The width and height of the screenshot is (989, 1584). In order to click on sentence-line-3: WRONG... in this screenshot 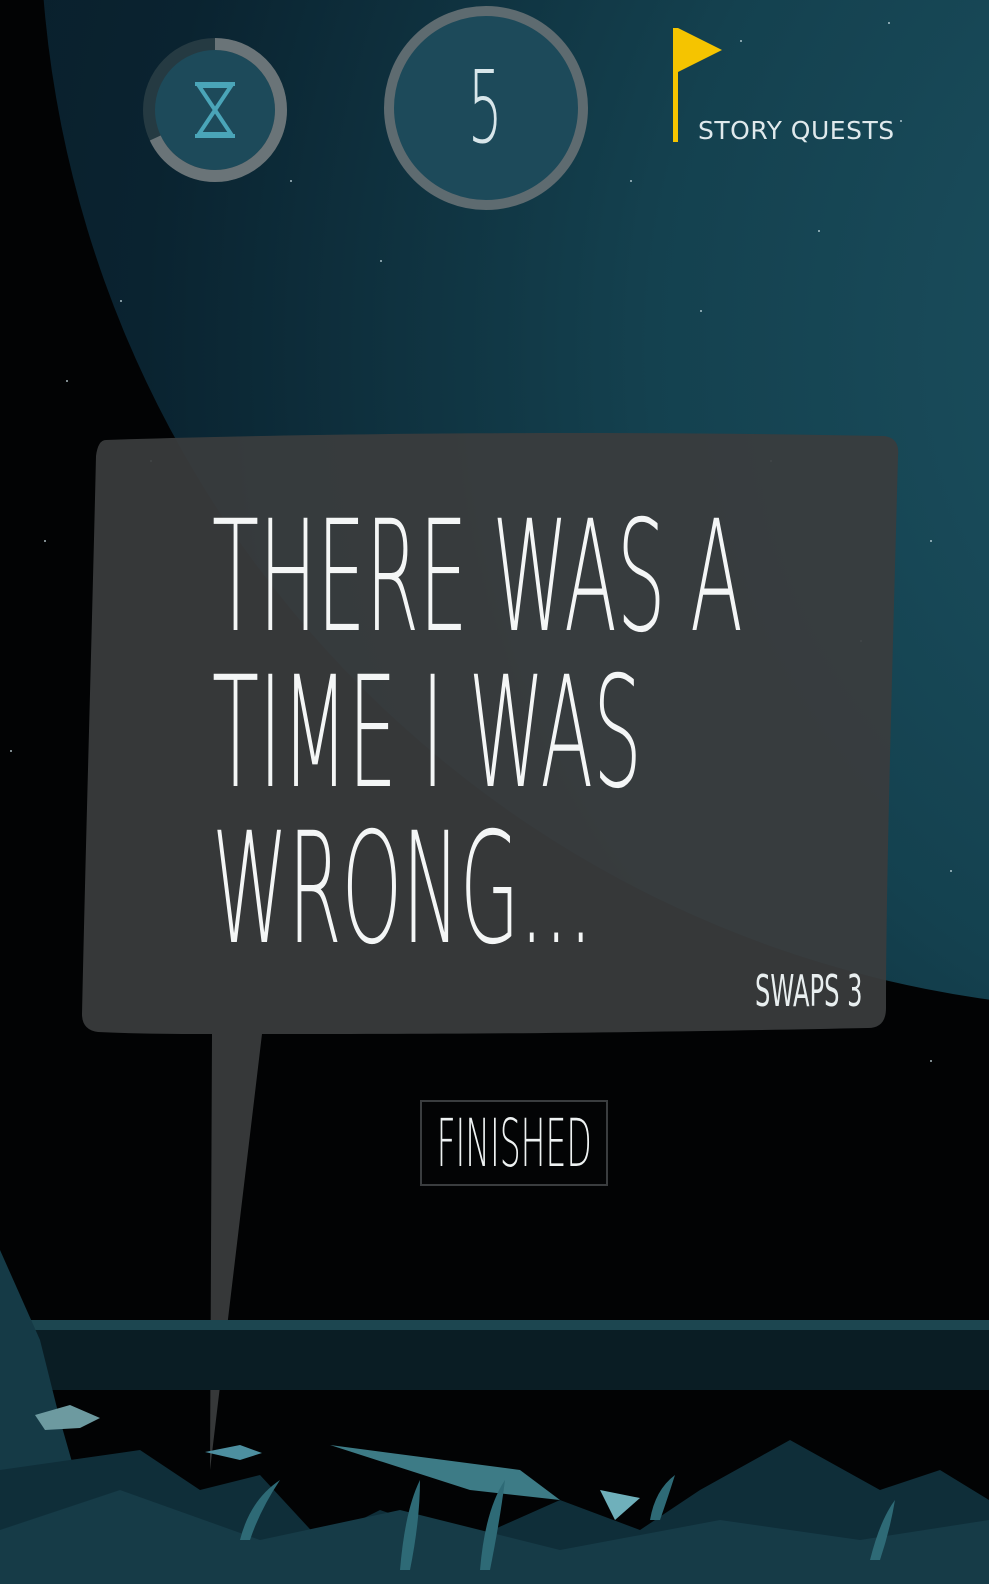, I will do `click(402, 889)`.